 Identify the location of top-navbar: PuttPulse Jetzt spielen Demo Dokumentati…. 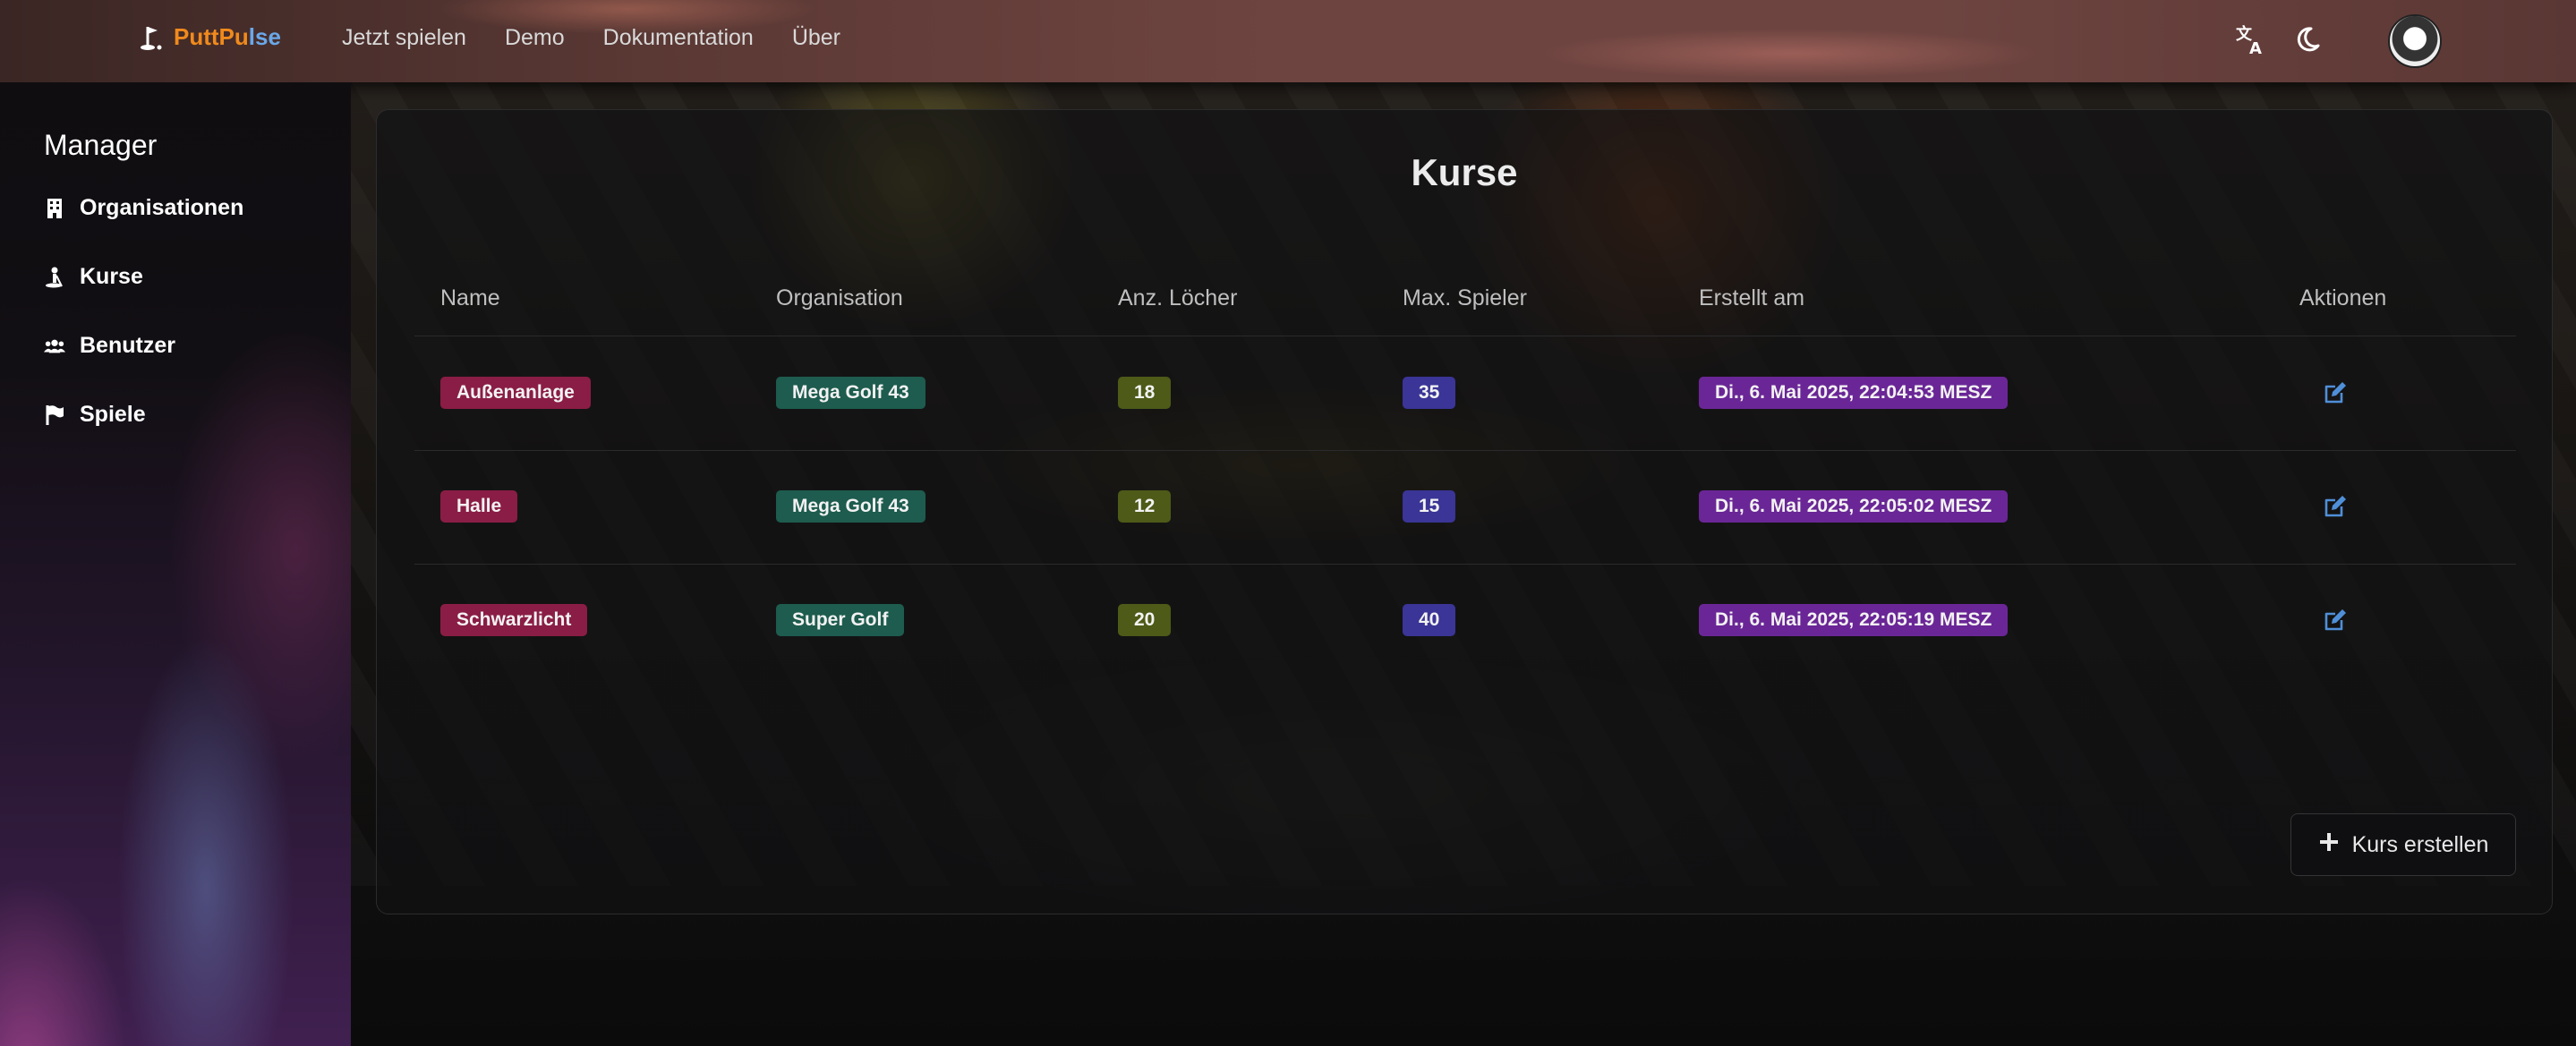
(1288, 41).